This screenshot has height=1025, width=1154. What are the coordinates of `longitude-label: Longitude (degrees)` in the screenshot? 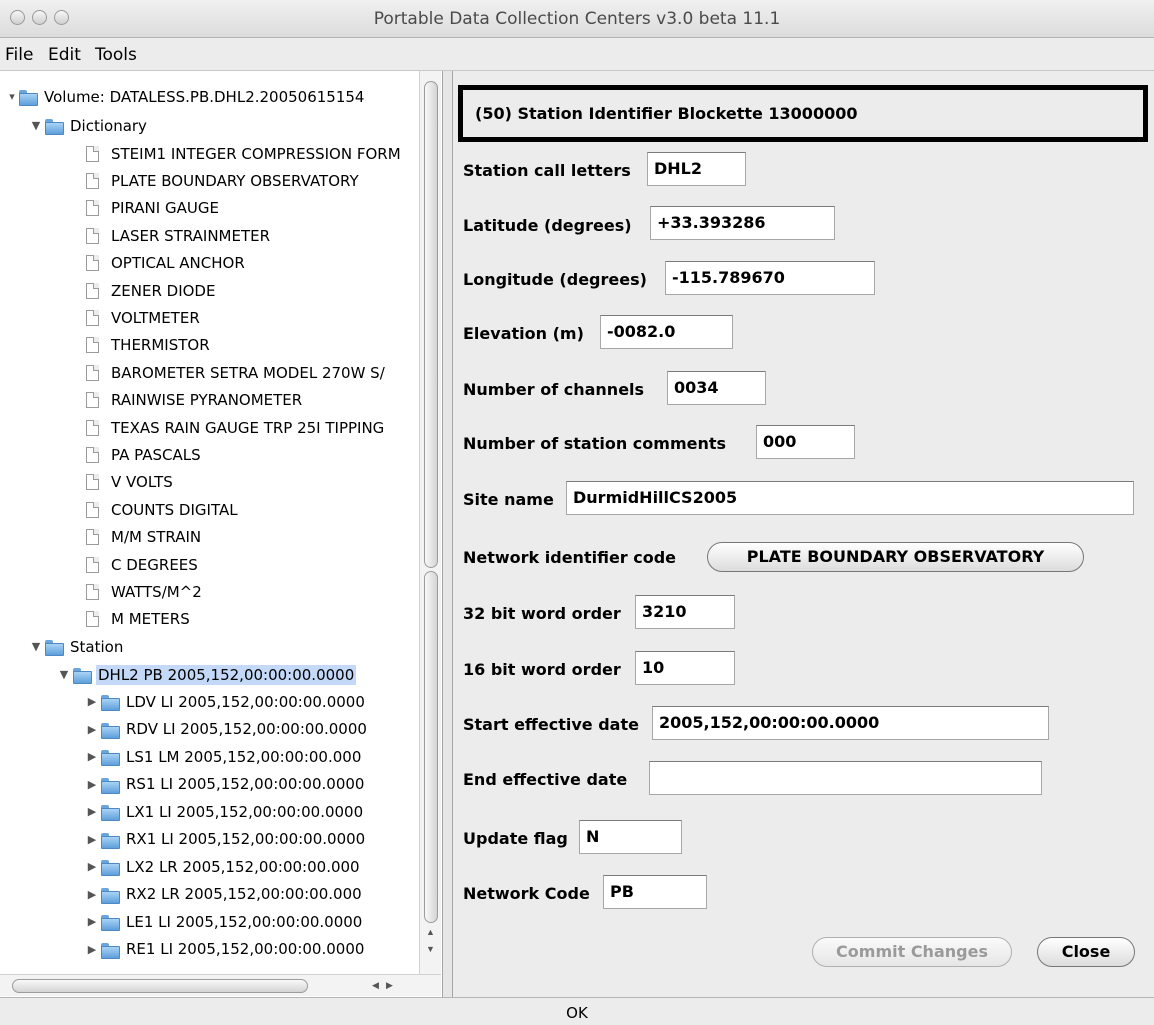 It's located at (555, 279).